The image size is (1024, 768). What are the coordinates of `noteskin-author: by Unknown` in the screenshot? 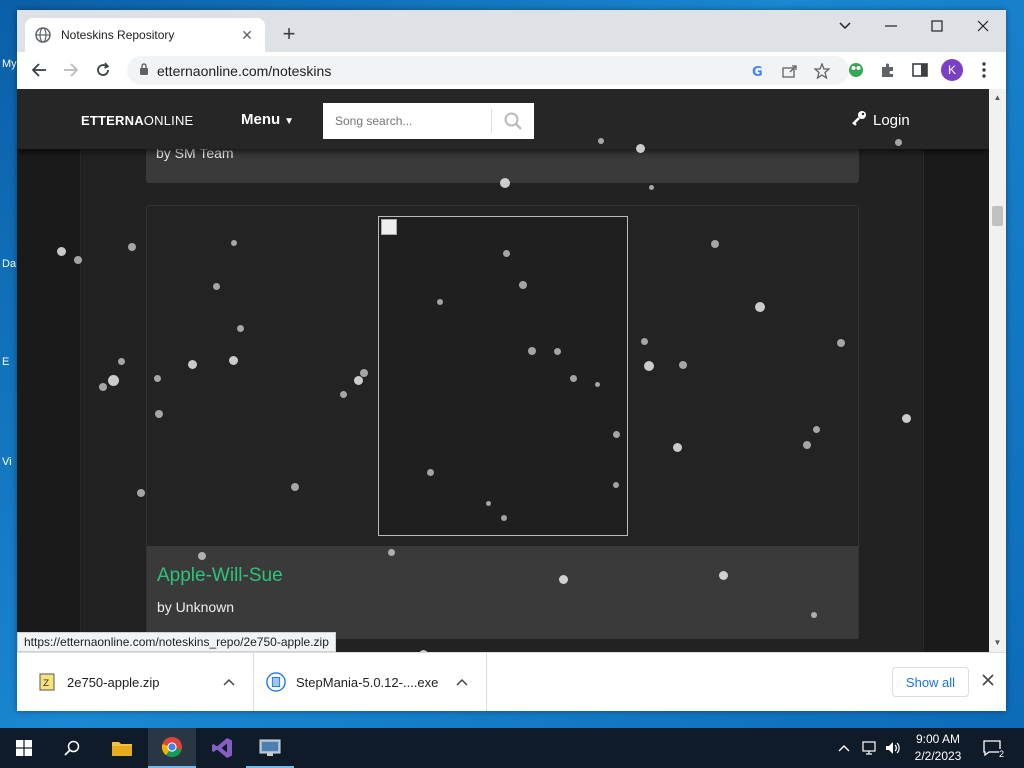 It's located at (196, 607).